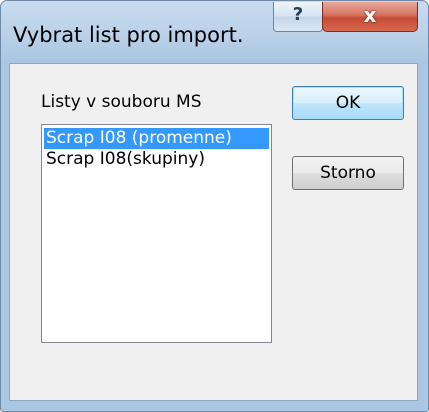 The width and height of the screenshot is (429, 412). What do you see at coordinates (156, 138) in the screenshot?
I see `sheet-list-item-selected: Scrap I08 (promenne)` at bounding box center [156, 138].